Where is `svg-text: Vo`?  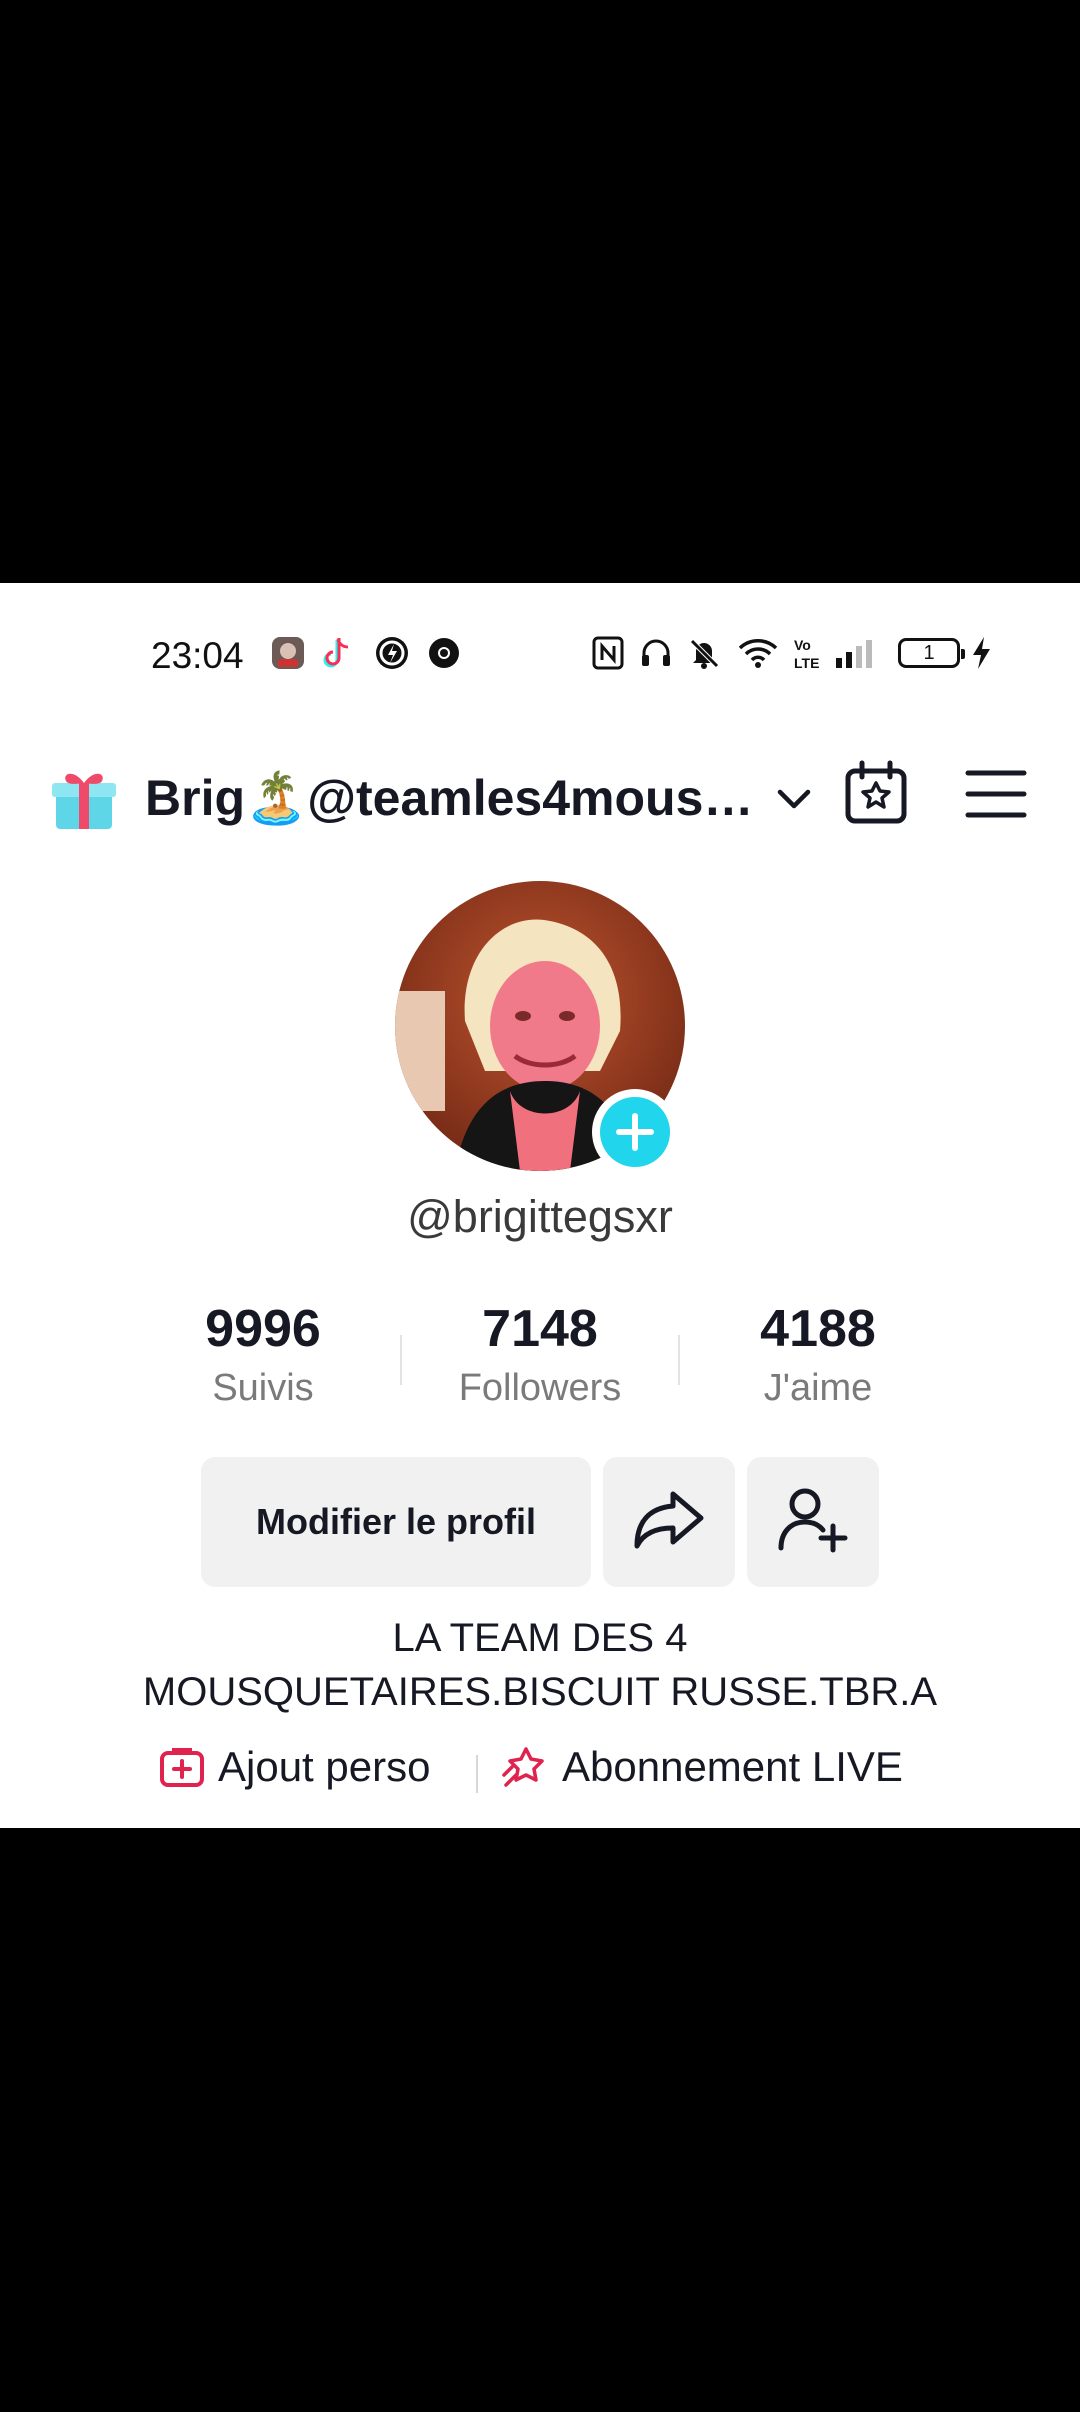 svg-text: Vo is located at coordinates (802, 645).